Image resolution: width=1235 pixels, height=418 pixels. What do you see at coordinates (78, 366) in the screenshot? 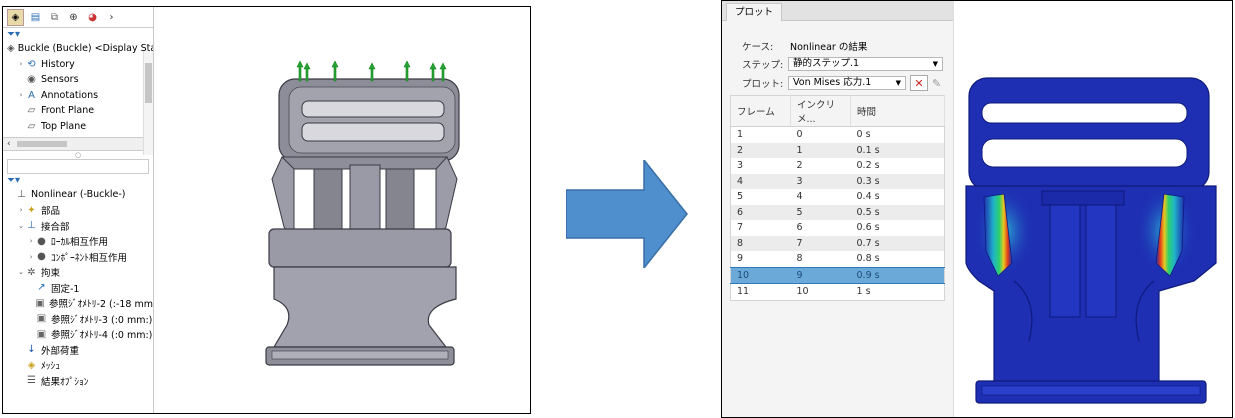
I see `tree-item: ◈ ﾒｯｼｭ` at bounding box center [78, 366].